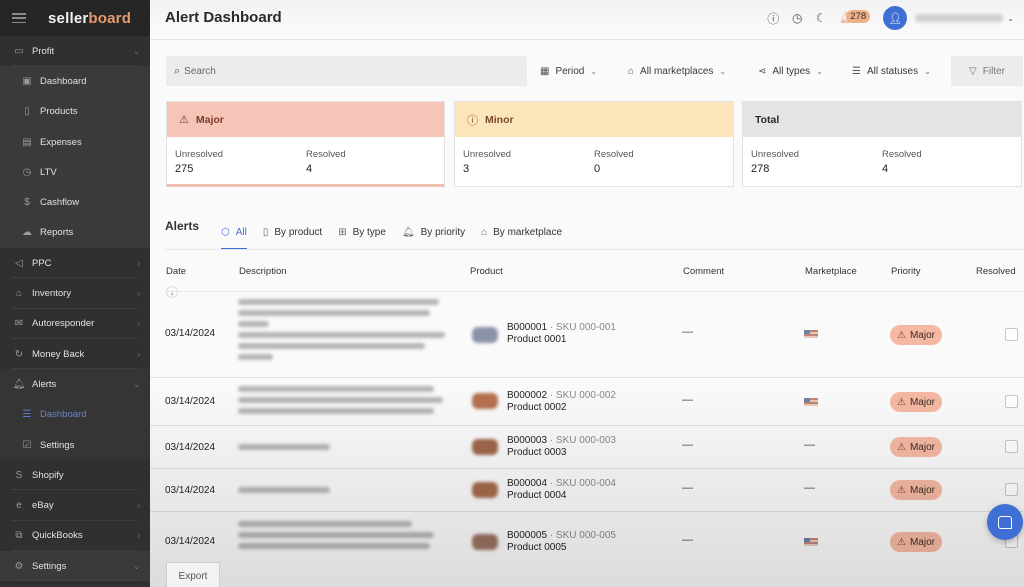  What do you see at coordinates (561, 447) in the screenshot?
I see `row-product: B000003 · SKU 000-003 Product 0003` at bounding box center [561, 447].